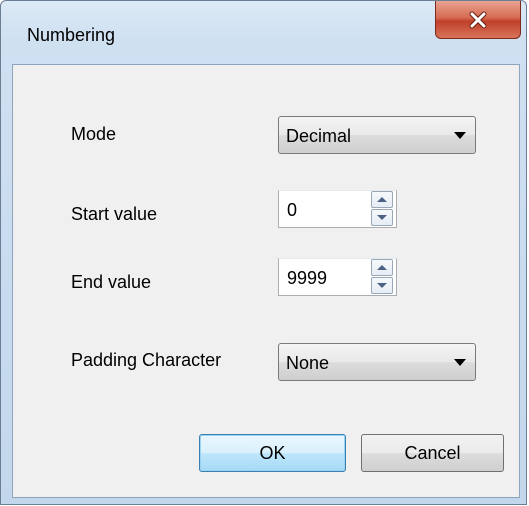  Describe the element at coordinates (377, 135) in the screenshot. I see `mode-dropdown: Decimal` at that location.